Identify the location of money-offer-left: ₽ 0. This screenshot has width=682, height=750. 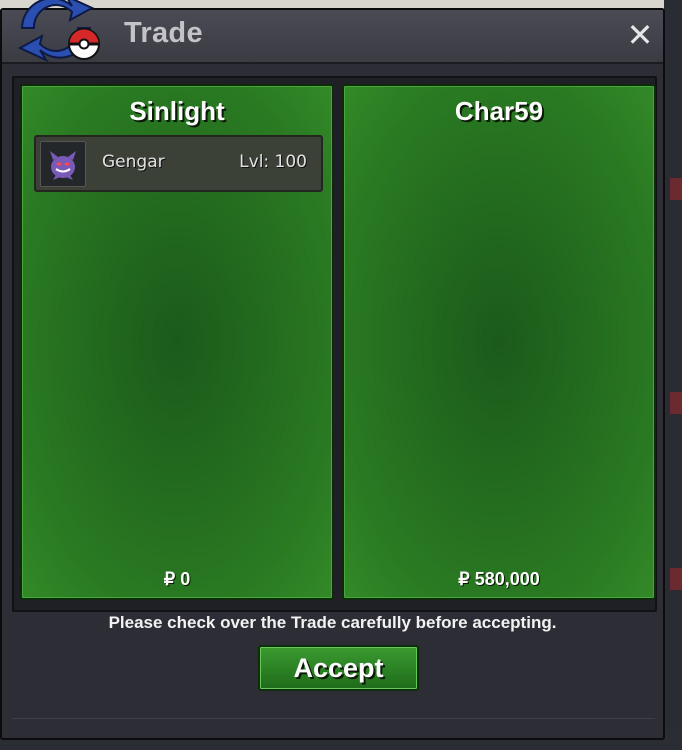
(177, 579).